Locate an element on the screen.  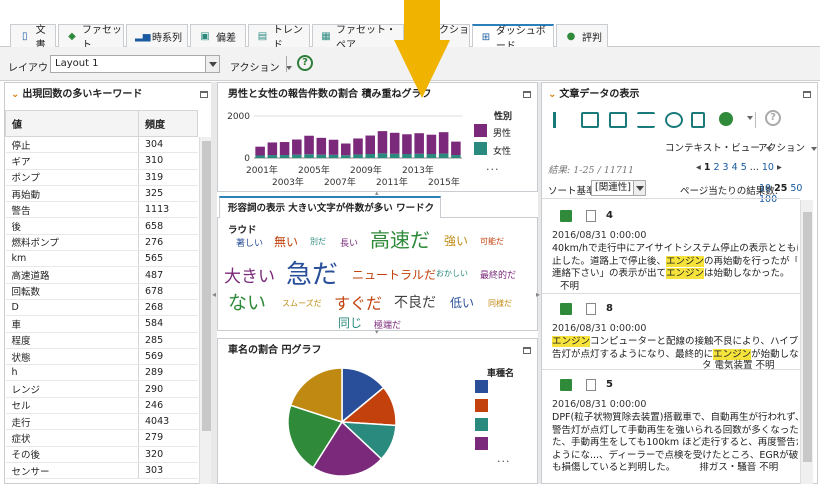
page-4: 4 is located at coordinates (735, 167).